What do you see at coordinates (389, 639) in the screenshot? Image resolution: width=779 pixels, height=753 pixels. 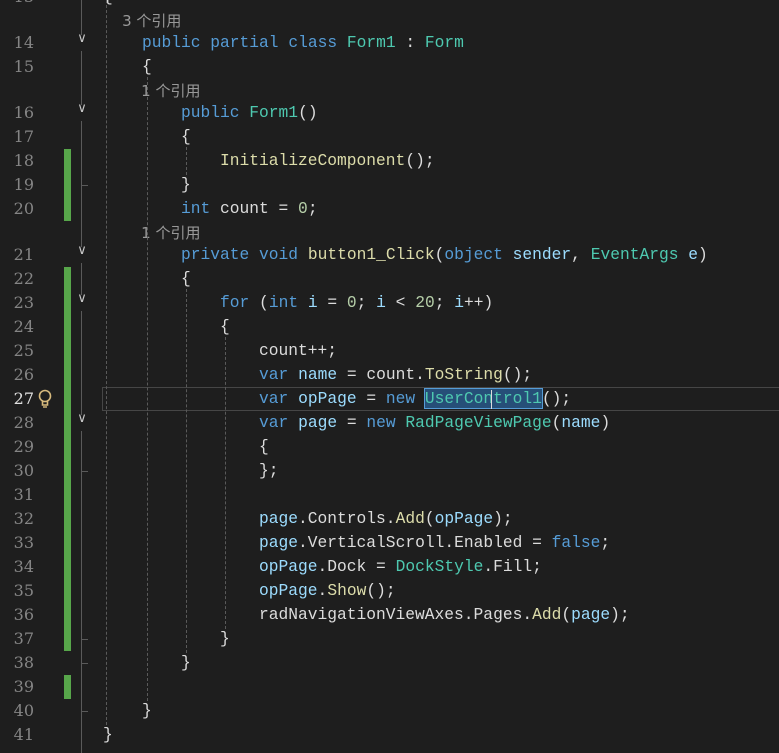 I see `code-line: 37 }` at bounding box center [389, 639].